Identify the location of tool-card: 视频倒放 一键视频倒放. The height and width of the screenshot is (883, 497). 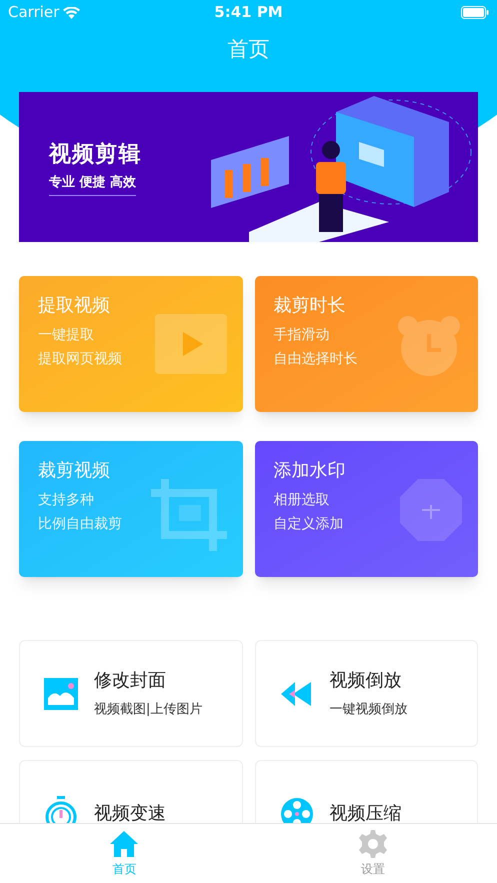
(366, 693).